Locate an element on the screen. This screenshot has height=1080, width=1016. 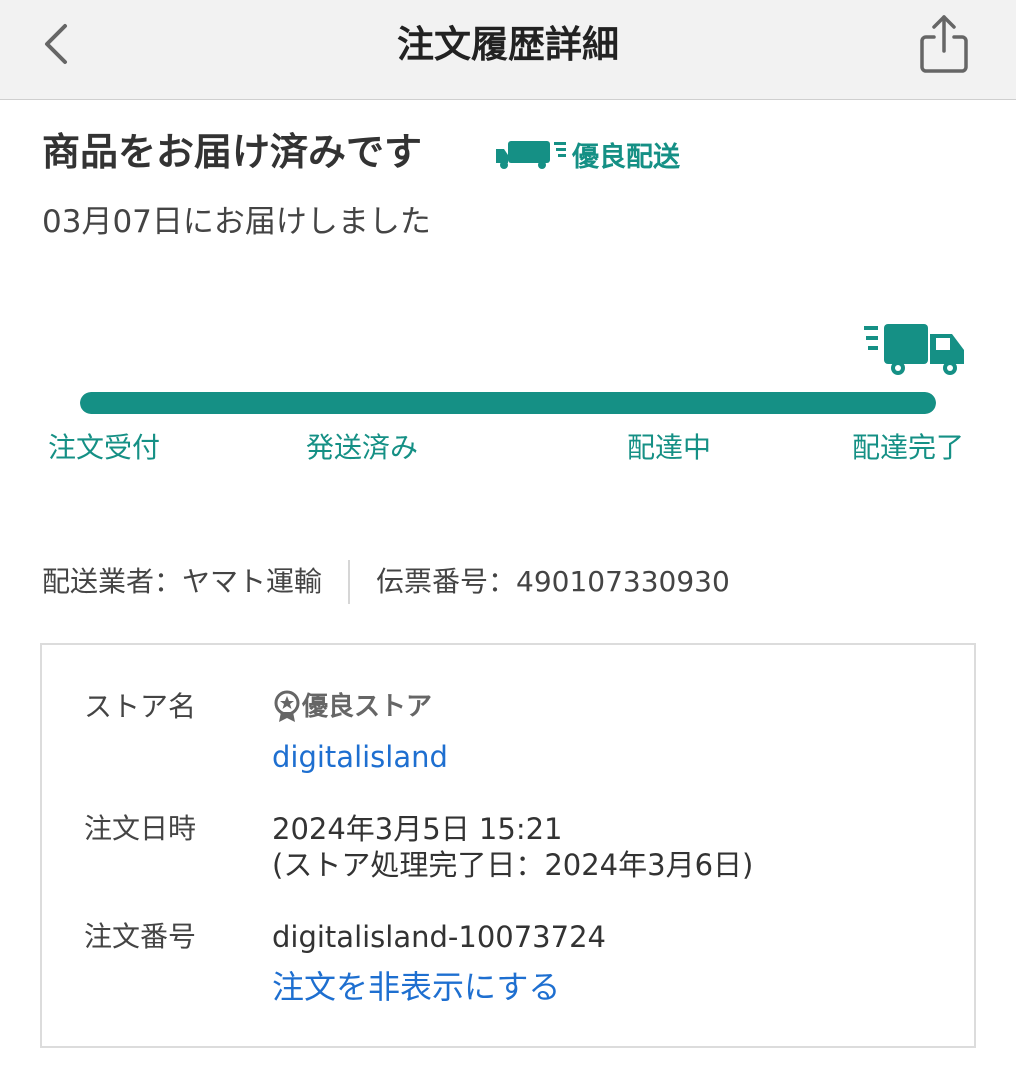
order-date-label: 注文日時 is located at coordinates (140, 828).